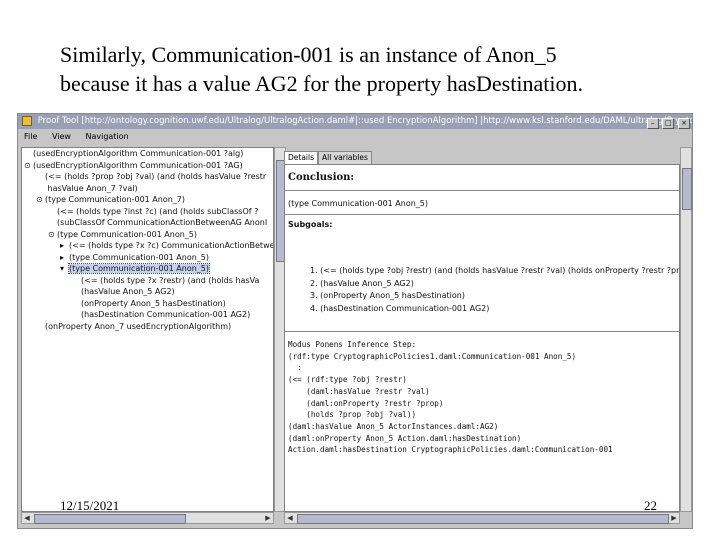  What do you see at coordinates (355, 137) in the screenshot?
I see `menu-bar: File View Navigation` at bounding box center [355, 137].